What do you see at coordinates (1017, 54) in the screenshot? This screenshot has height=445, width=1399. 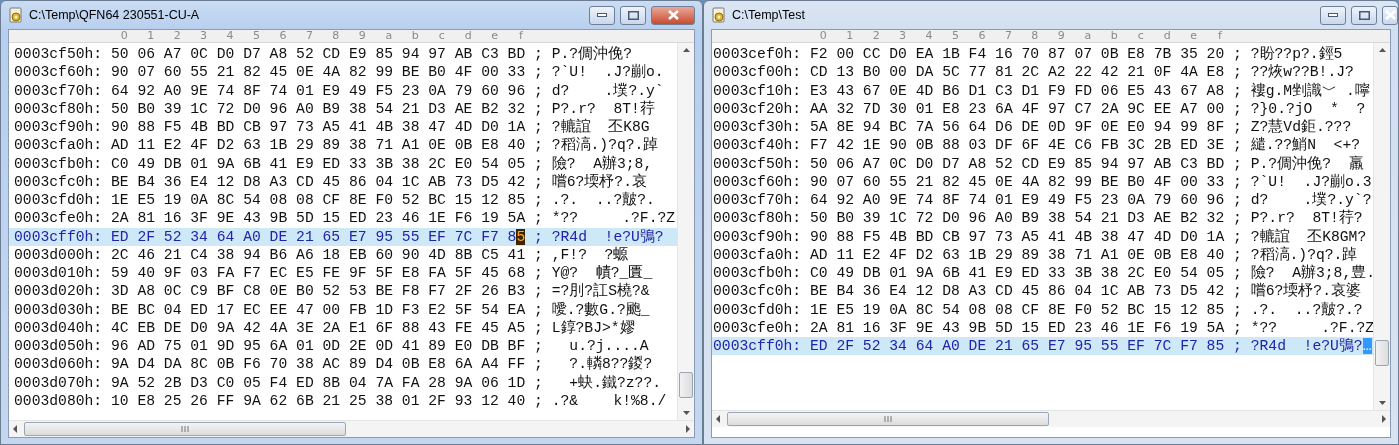 I see `hex-bytes: F2 00 CC D0 EA 1B F4 16 70 87 07 0B E8 7B 35 20` at bounding box center [1017, 54].